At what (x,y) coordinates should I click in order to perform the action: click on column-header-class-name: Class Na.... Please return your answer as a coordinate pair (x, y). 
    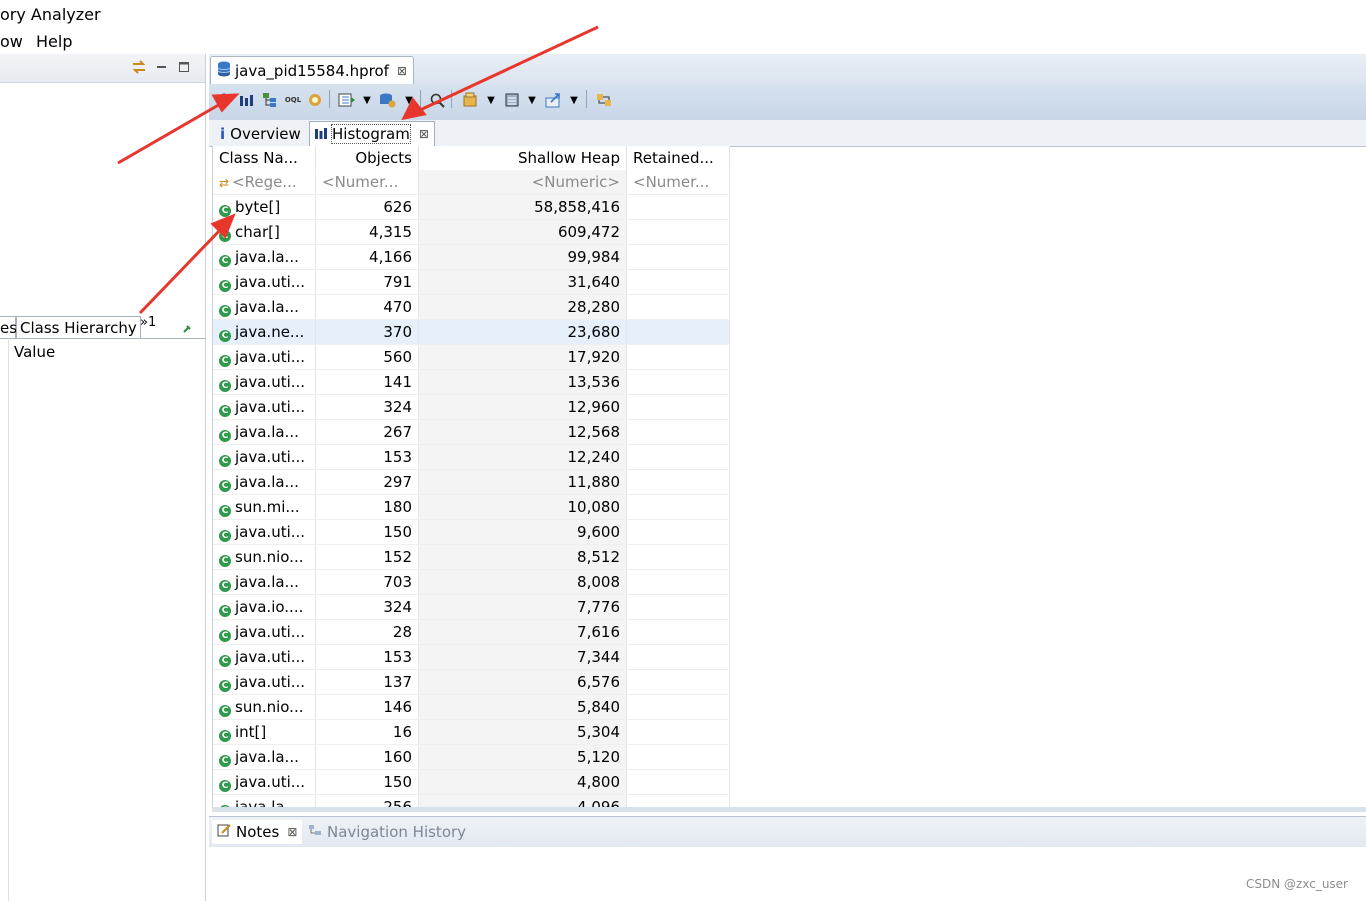
    Looking at the image, I should click on (264, 158).